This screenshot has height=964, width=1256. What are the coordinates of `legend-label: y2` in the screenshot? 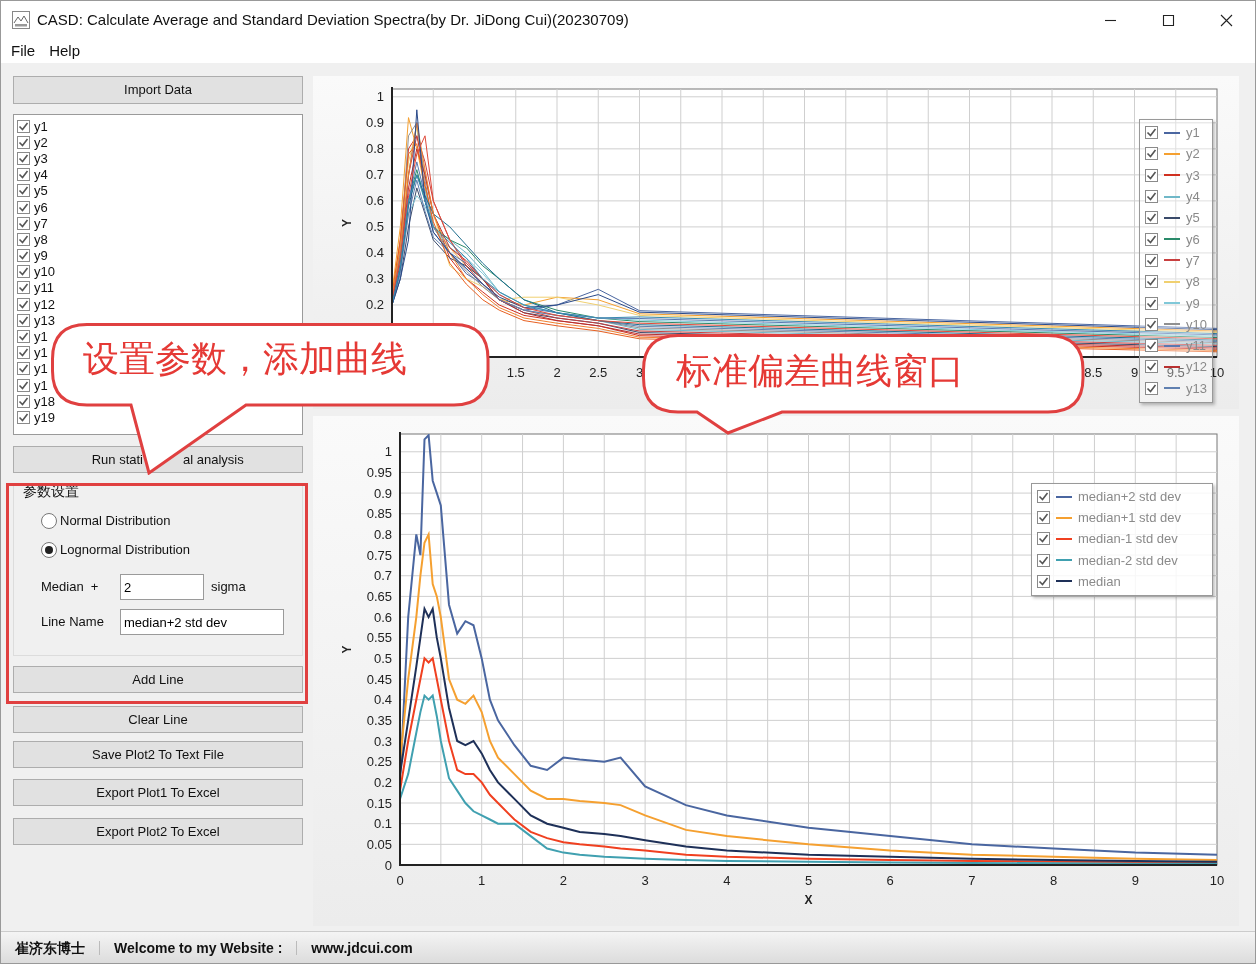 It's located at (1193, 154).